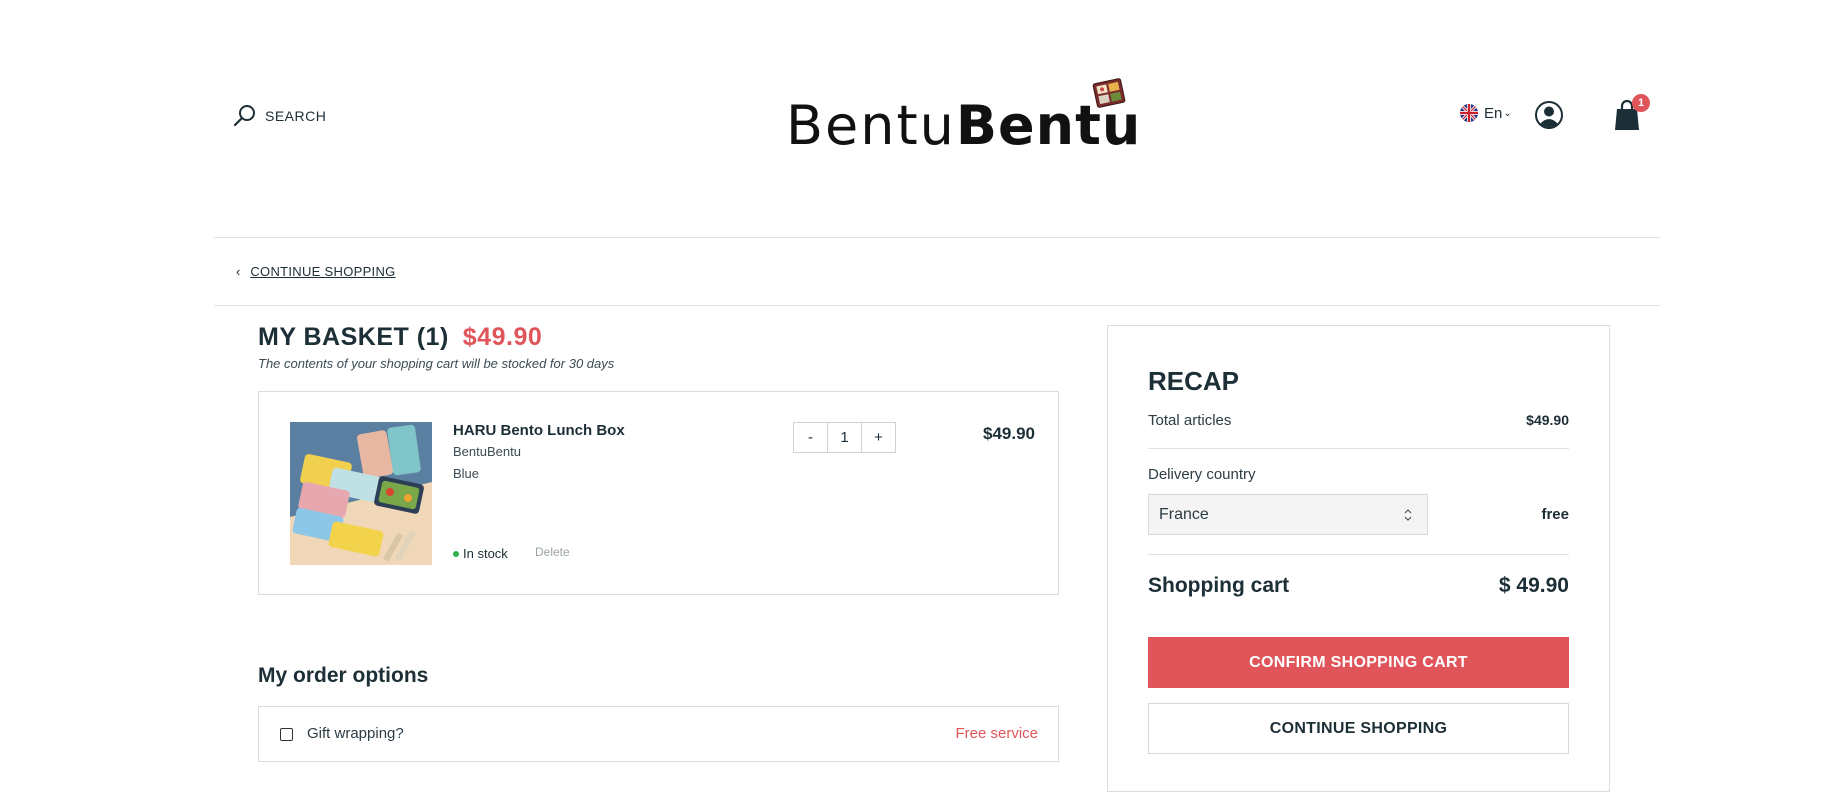  Describe the element at coordinates (1190, 420) in the screenshot. I see `total-articles-label: Total articles` at that location.